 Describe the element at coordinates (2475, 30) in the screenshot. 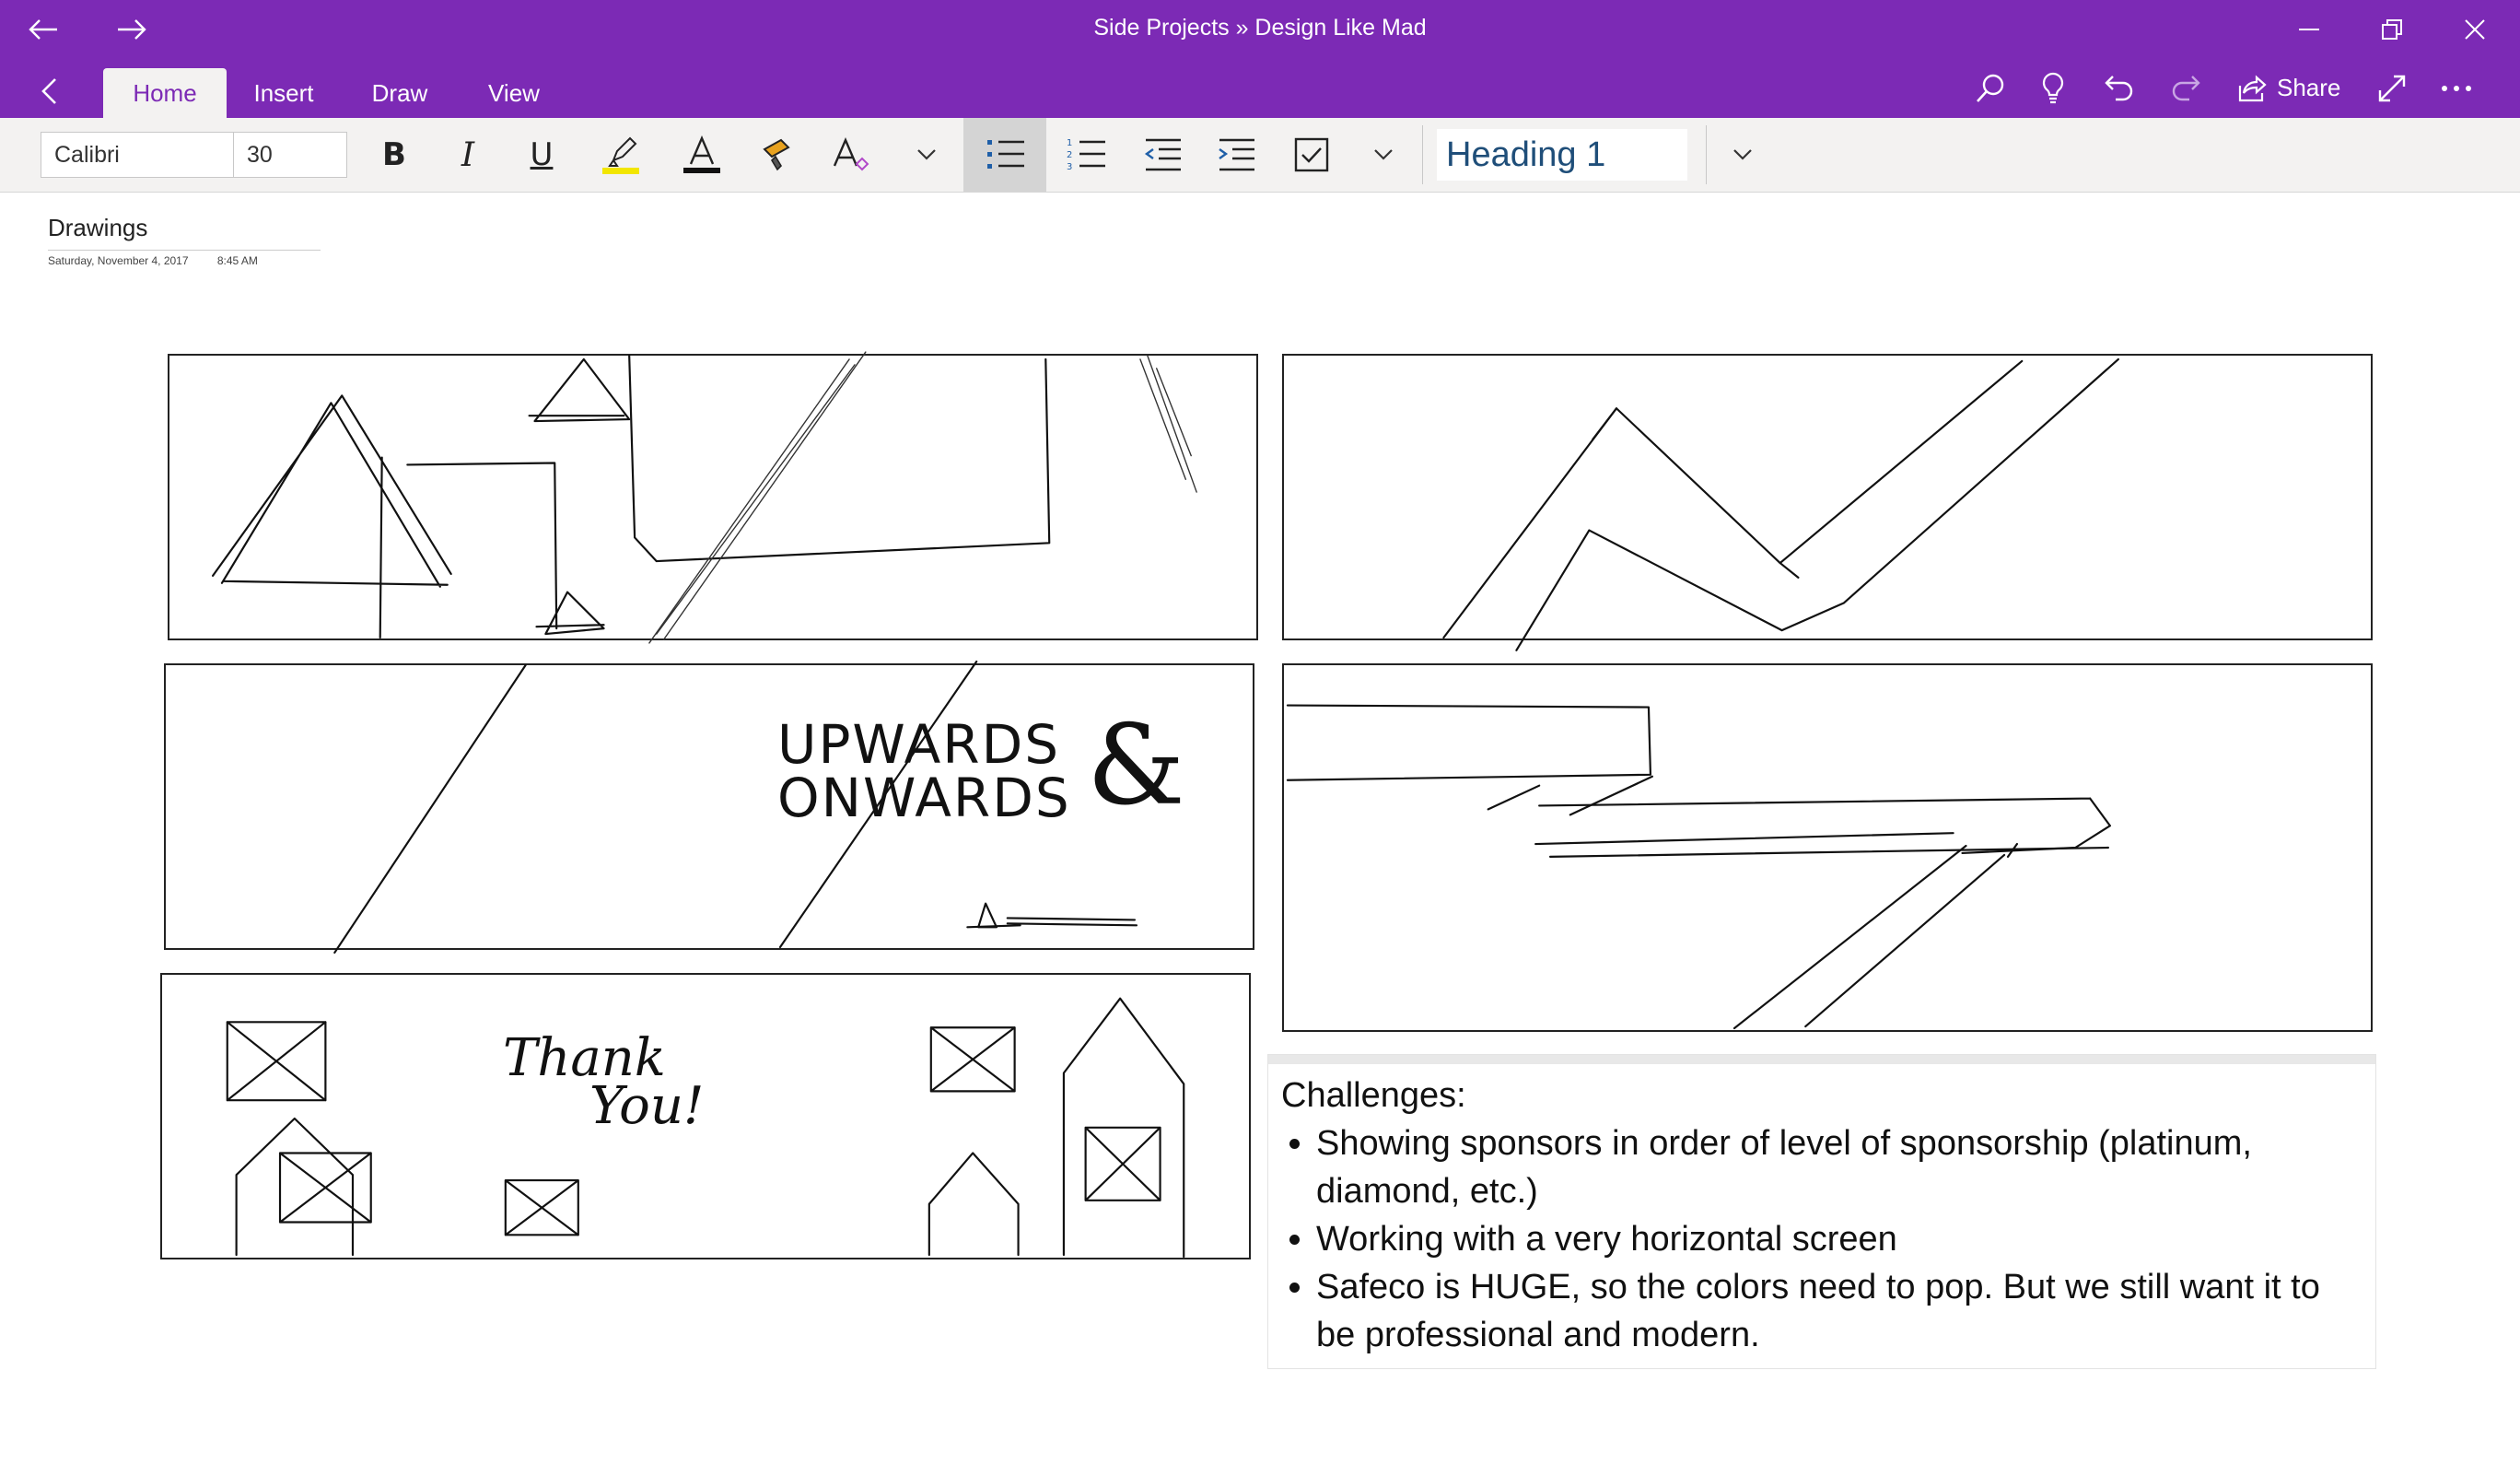

I see `close-icon` at that location.